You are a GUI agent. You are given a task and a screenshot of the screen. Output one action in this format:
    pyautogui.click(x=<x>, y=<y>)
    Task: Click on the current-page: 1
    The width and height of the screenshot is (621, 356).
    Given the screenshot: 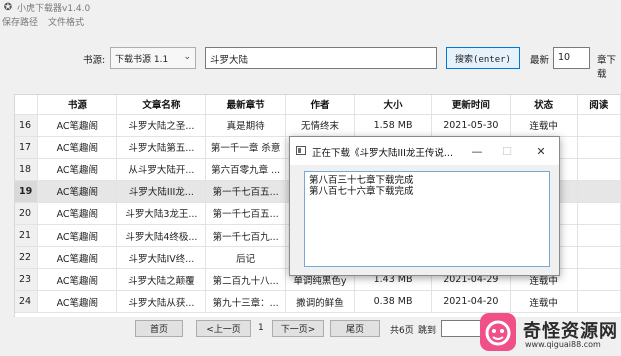 What is the action you would take?
    pyautogui.click(x=261, y=328)
    